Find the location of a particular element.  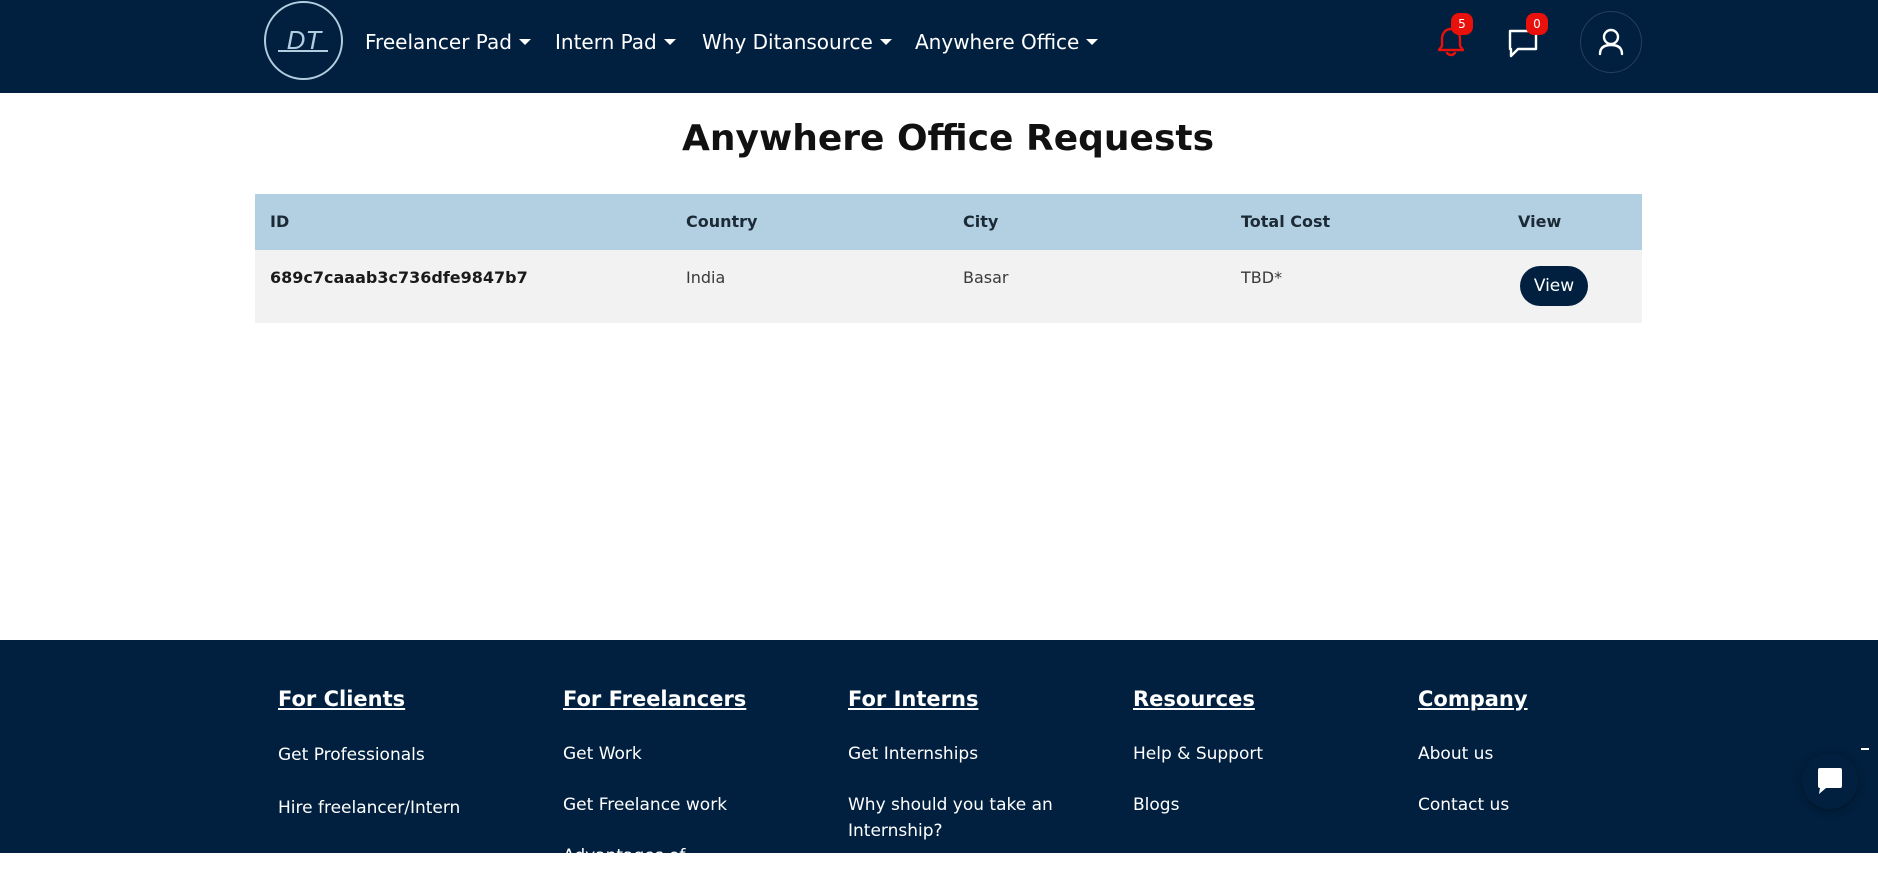

footer-link-get-internships: Get Internships is located at coordinates (963, 754).